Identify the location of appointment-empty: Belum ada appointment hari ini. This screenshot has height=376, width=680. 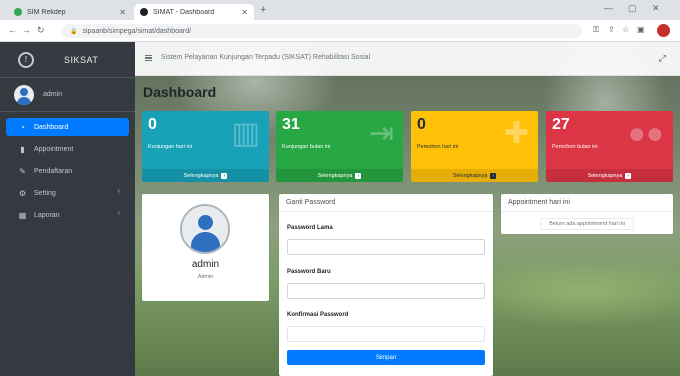
(587, 224).